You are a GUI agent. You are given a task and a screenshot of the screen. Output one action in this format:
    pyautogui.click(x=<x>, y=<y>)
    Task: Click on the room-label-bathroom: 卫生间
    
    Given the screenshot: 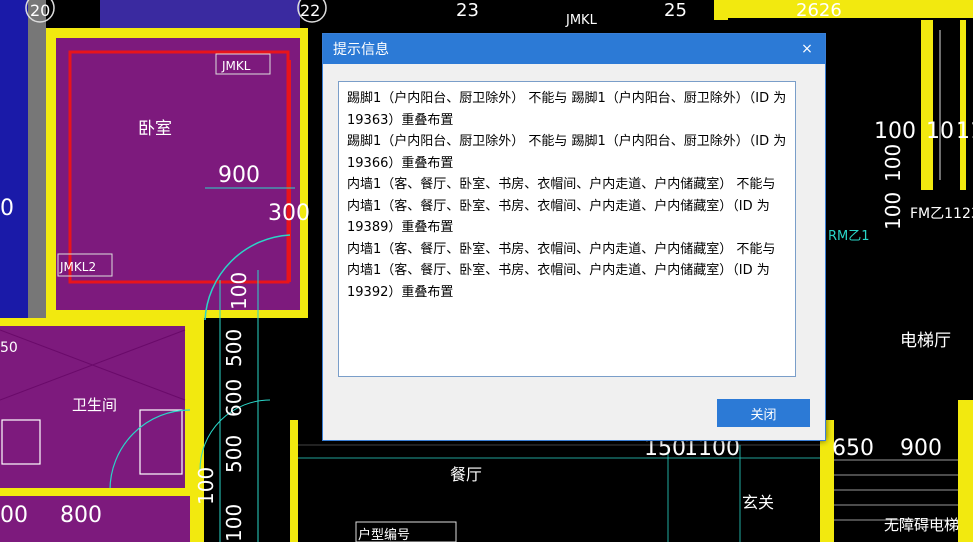 What is the action you would take?
    pyautogui.click(x=94, y=405)
    